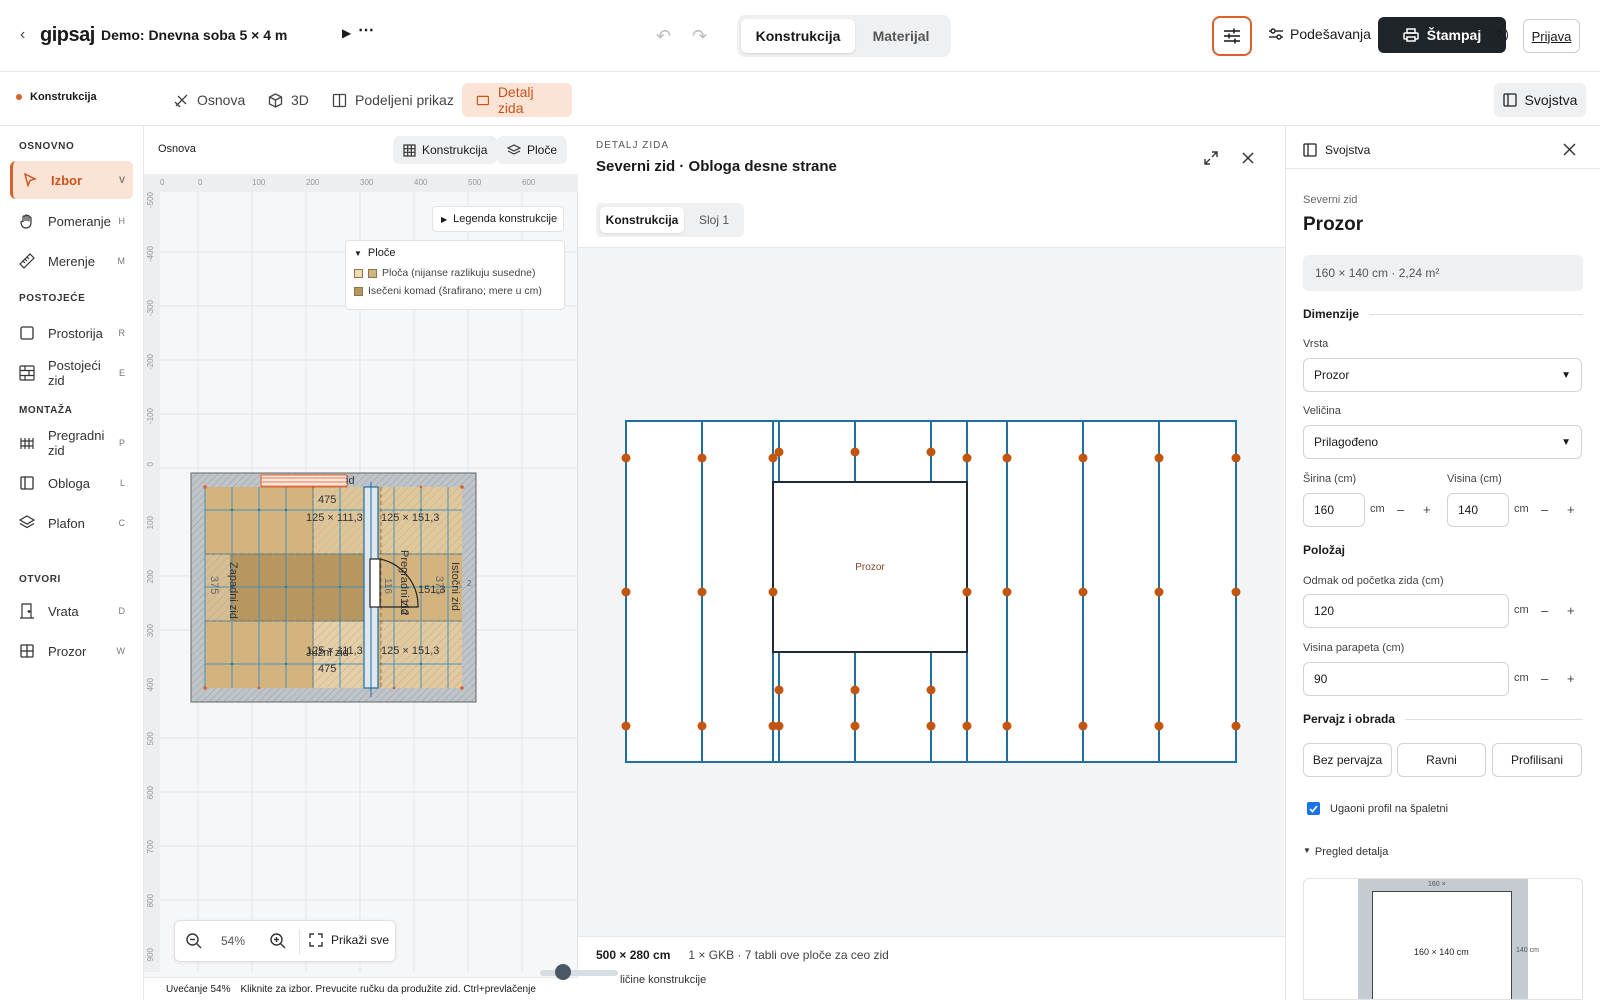  Describe the element at coordinates (1441, 952) in the screenshot. I see `preview-inner-label: 160 × 140 cm` at that location.